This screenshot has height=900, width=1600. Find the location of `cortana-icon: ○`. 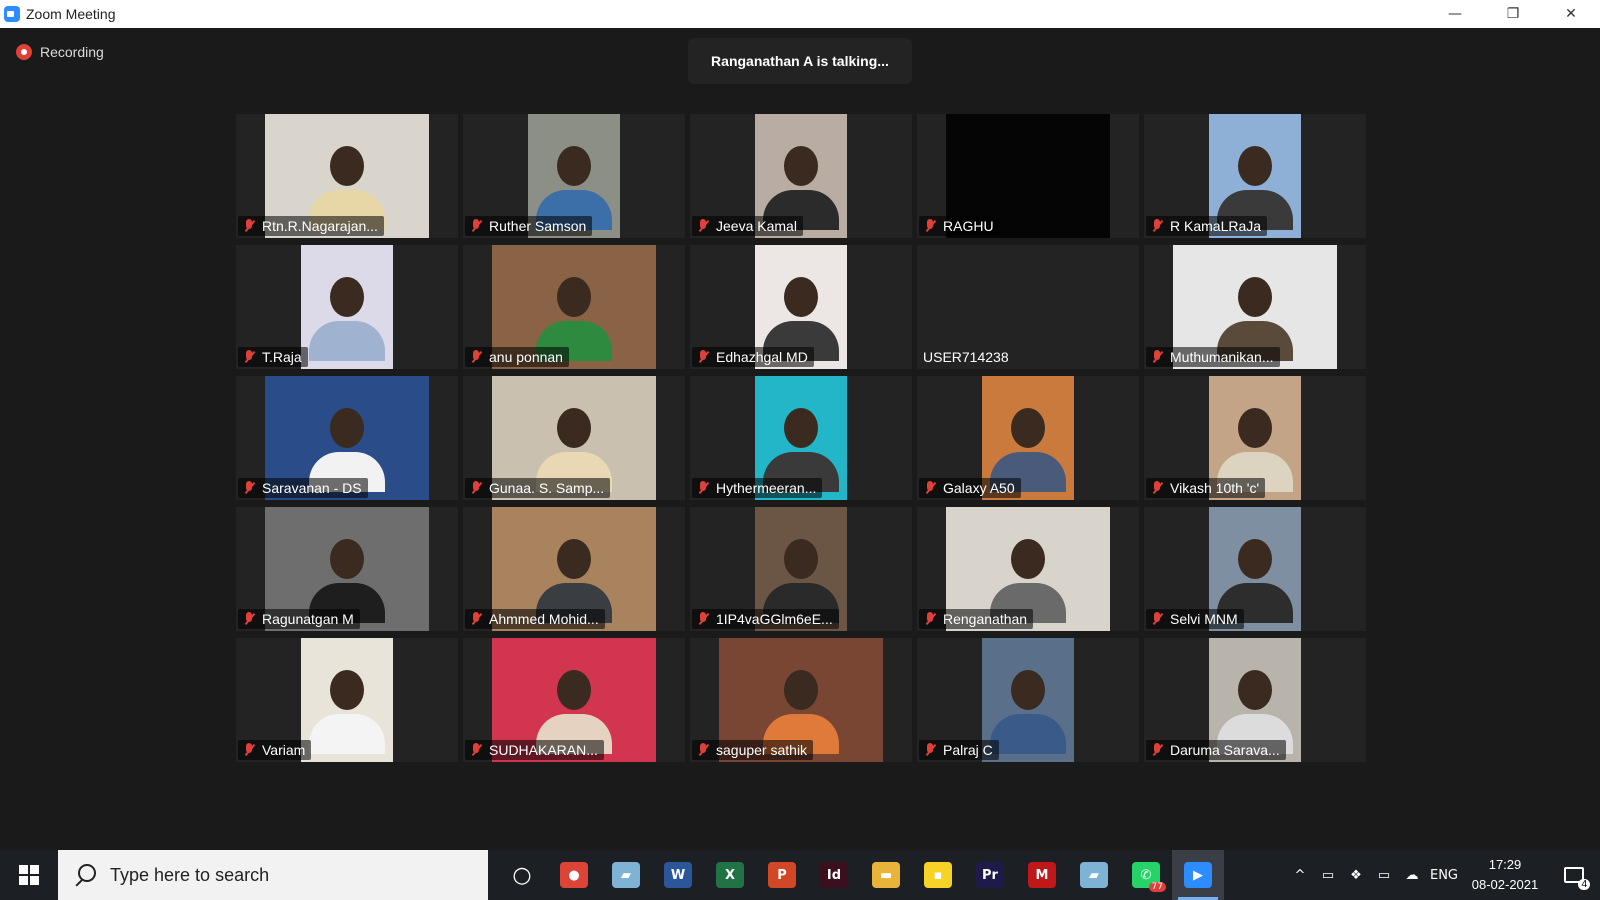

cortana-icon: ○ is located at coordinates (522, 875).